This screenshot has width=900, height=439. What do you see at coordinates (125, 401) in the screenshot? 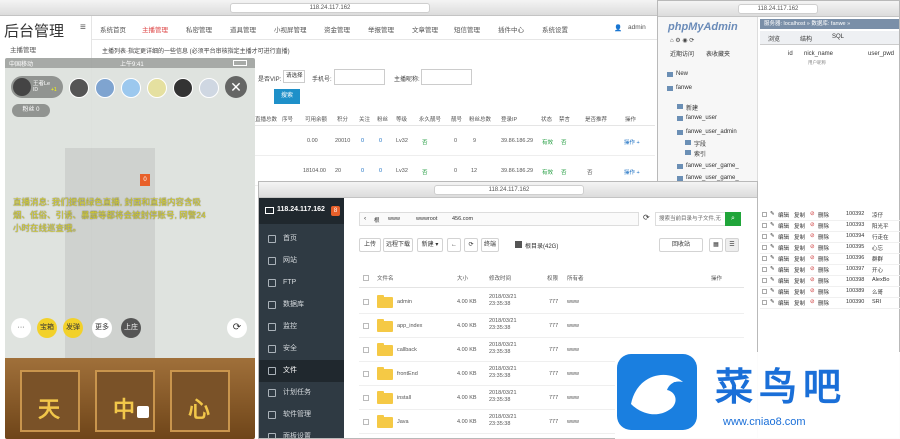
I see `game-tile: 中` at bounding box center [125, 401].